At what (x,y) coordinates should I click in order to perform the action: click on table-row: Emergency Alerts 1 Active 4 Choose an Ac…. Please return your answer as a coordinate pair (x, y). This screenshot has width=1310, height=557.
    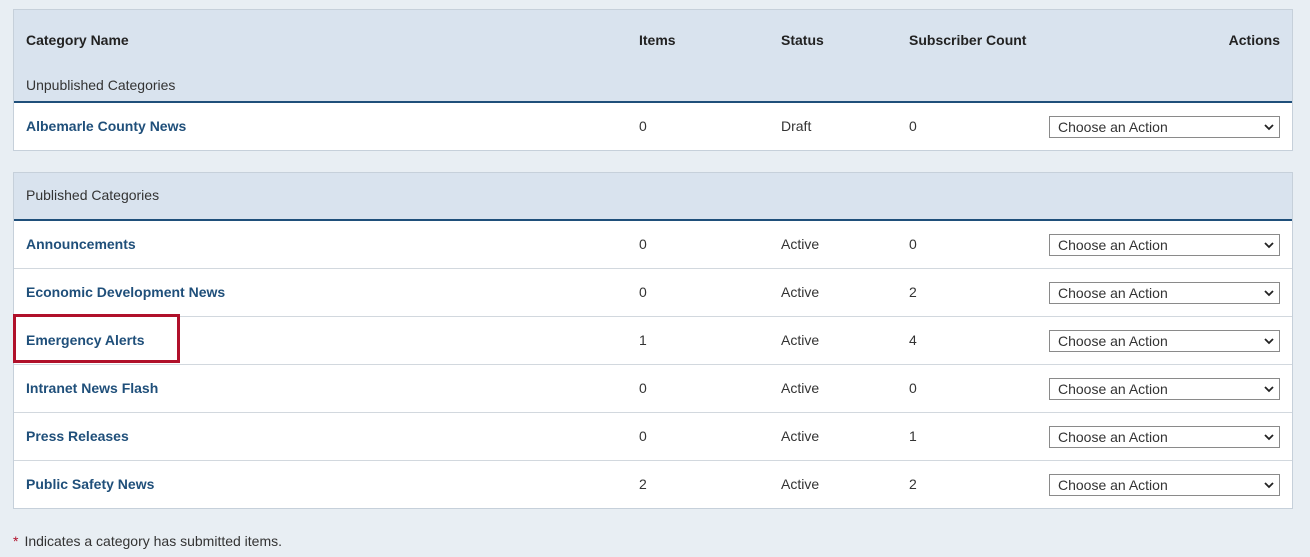
    Looking at the image, I should click on (653, 340).